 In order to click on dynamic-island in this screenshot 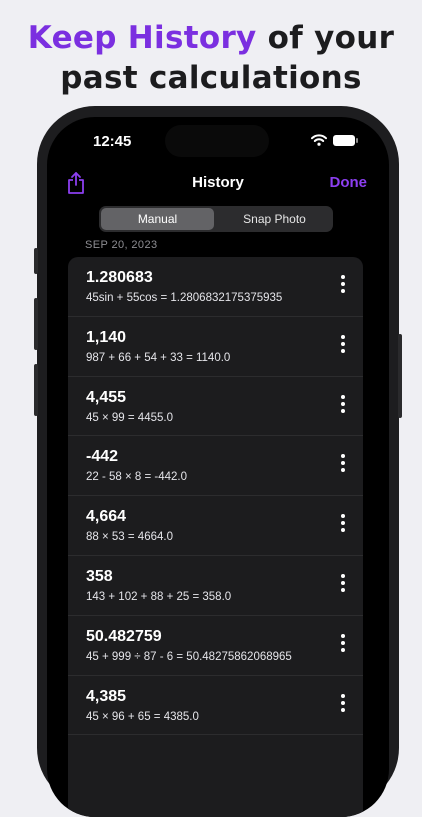, I will do `click(217, 141)`.